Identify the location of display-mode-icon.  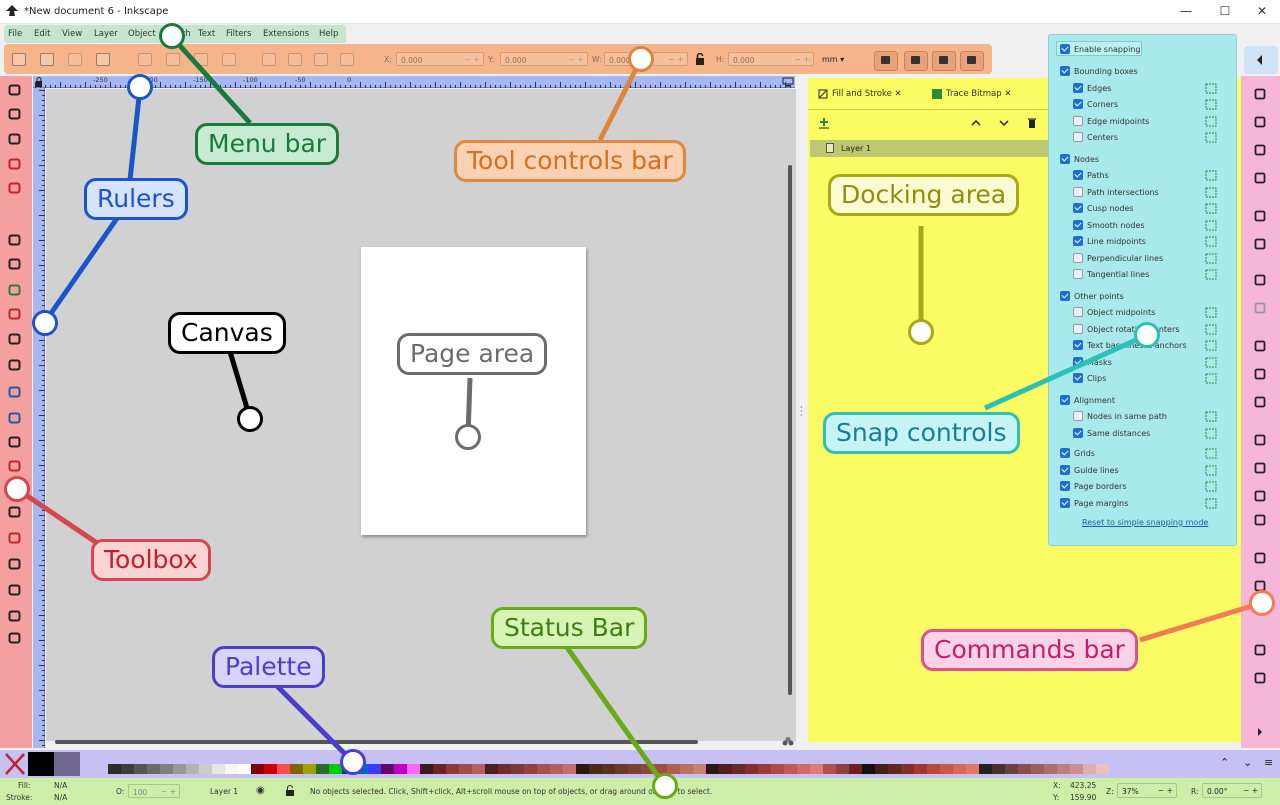
(788, 82).